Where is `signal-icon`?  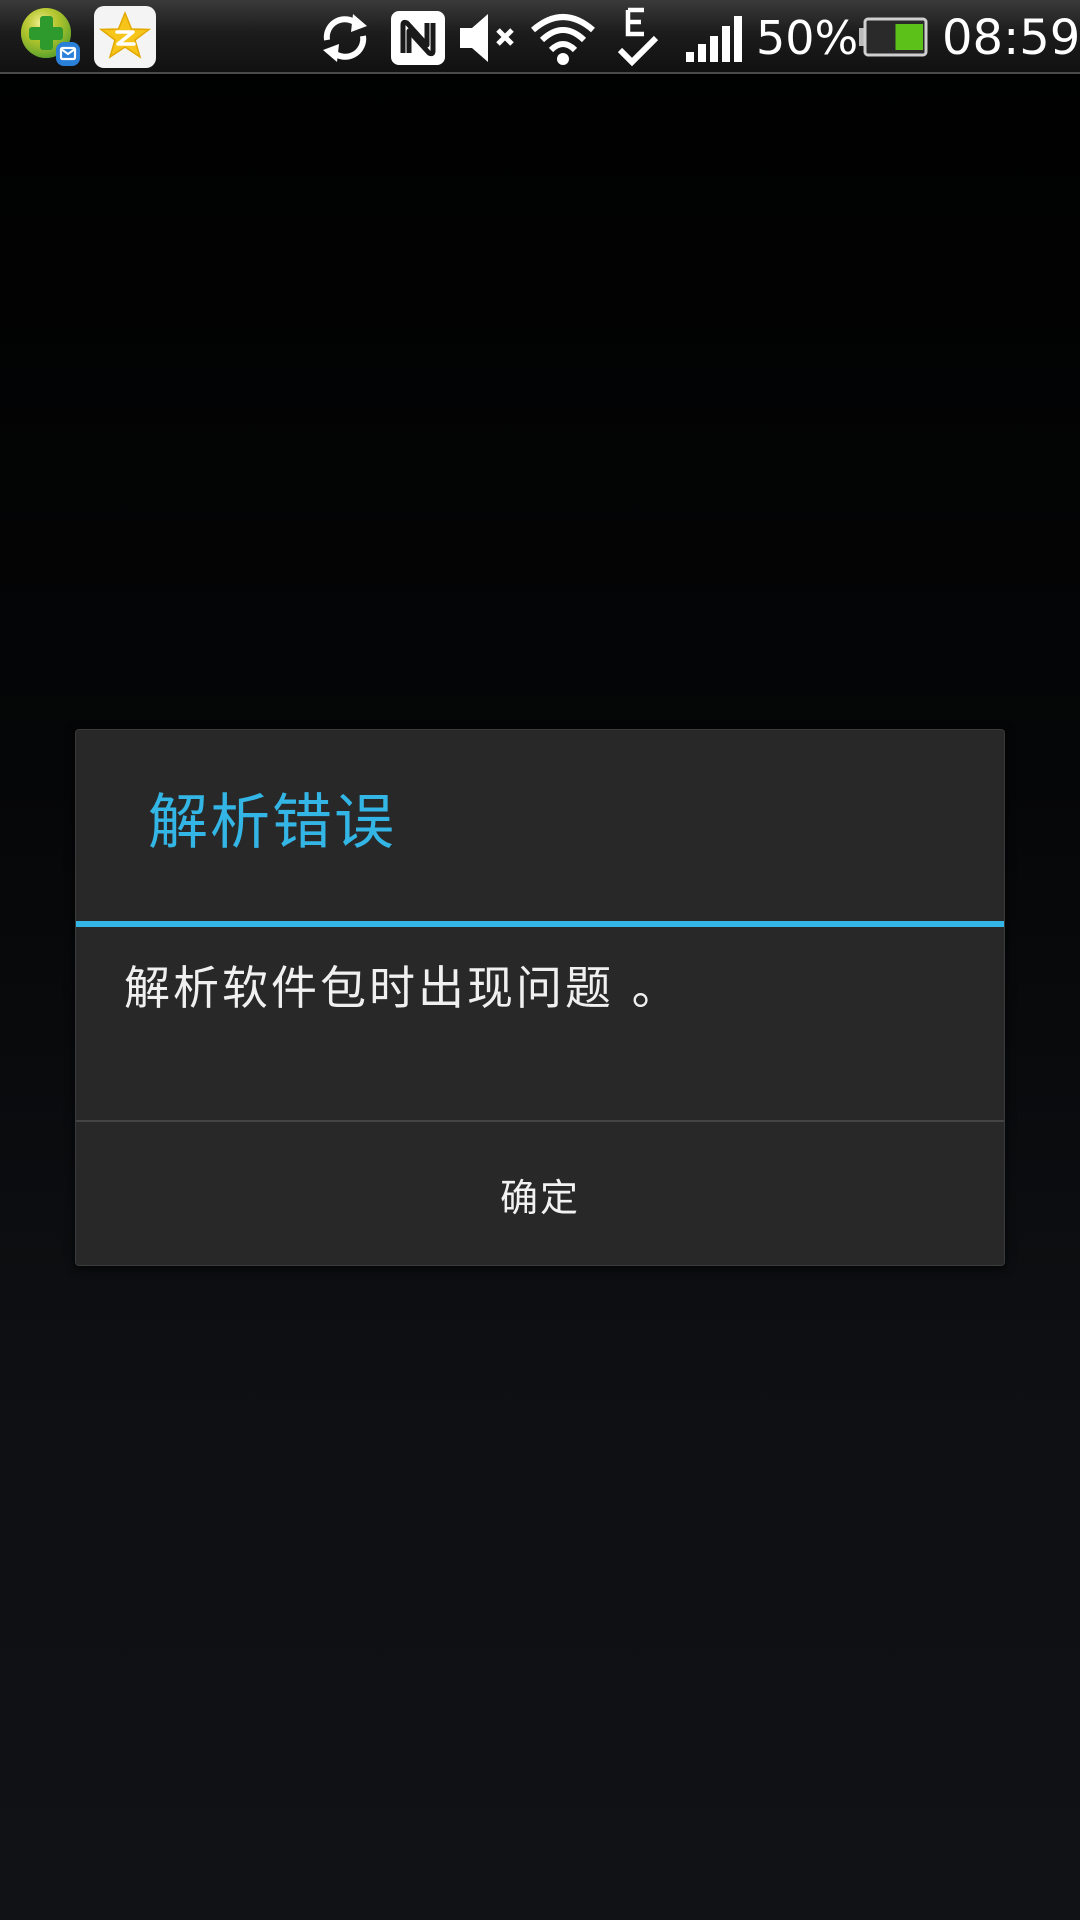
signal-icon is located at coordinates (713, 38).